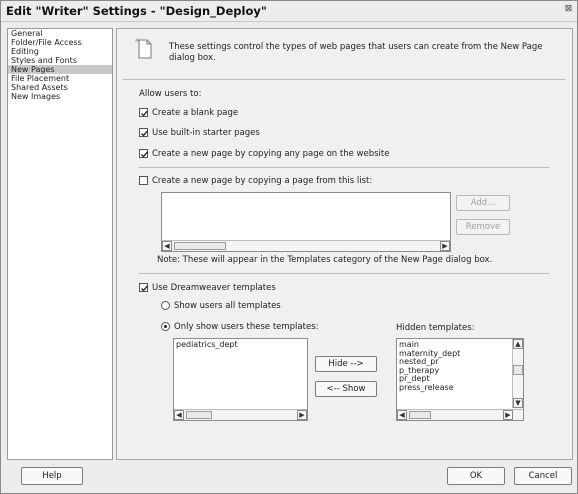 This screenshot has width=578, height=494. What do you see at coordinates (453, 388) in the screenshot?
I see `list-item: press_release` at bounding box center [453, 388].